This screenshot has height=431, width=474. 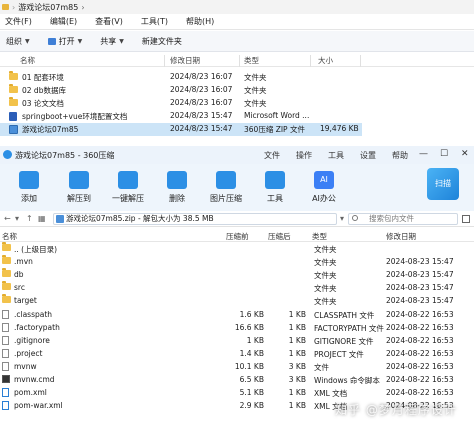 I want to click on zip-menu-help: 帮助, so click(x=400, y=155).